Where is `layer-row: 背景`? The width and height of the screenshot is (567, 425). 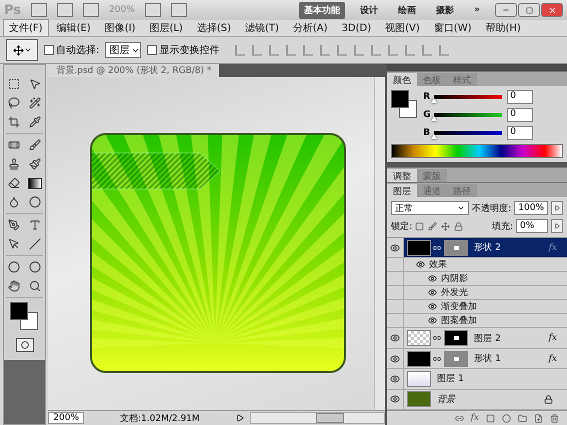 layer-row: 背景 is located at coordinates (477, 400).